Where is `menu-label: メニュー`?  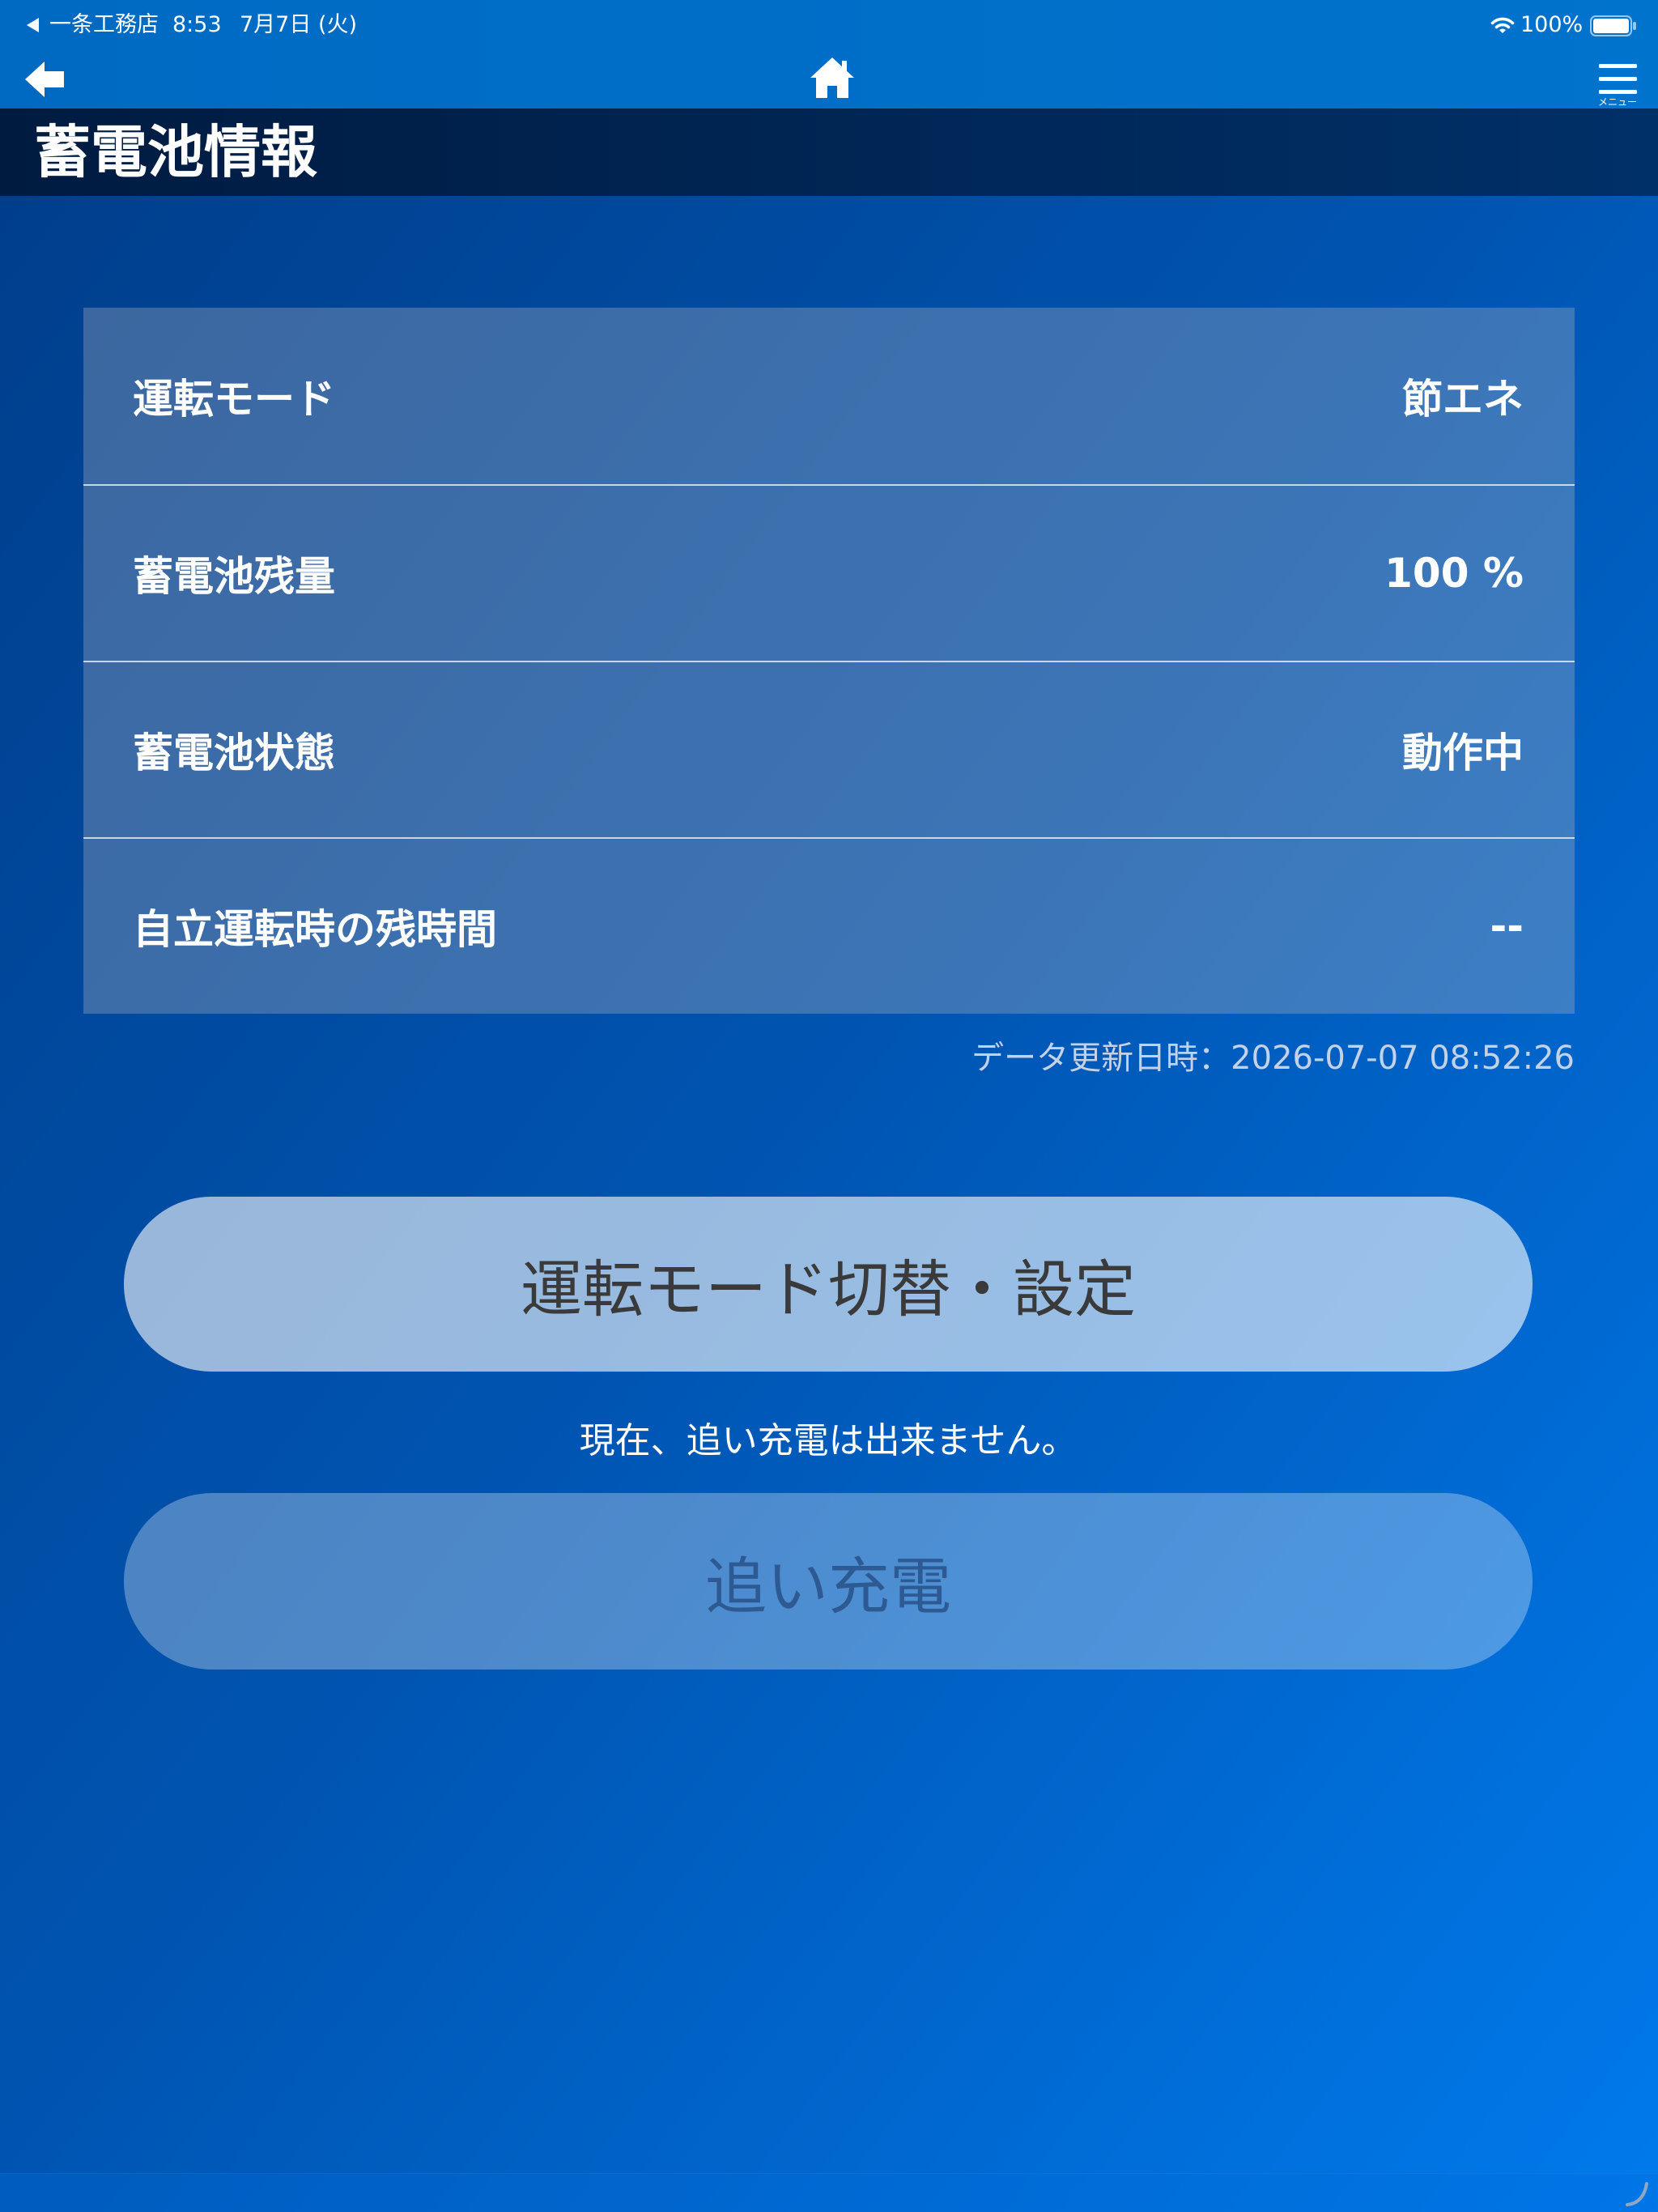 menu-label: メニュー is located at coordinates (1617, 102).